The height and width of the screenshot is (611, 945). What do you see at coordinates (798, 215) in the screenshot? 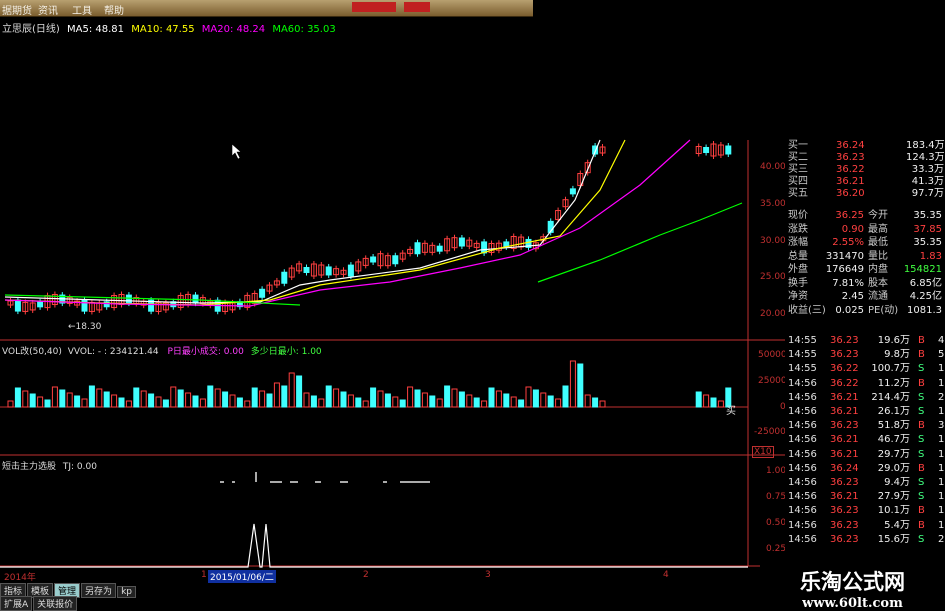
I see `stat-label: 现价` at bounding box center [798, 215].